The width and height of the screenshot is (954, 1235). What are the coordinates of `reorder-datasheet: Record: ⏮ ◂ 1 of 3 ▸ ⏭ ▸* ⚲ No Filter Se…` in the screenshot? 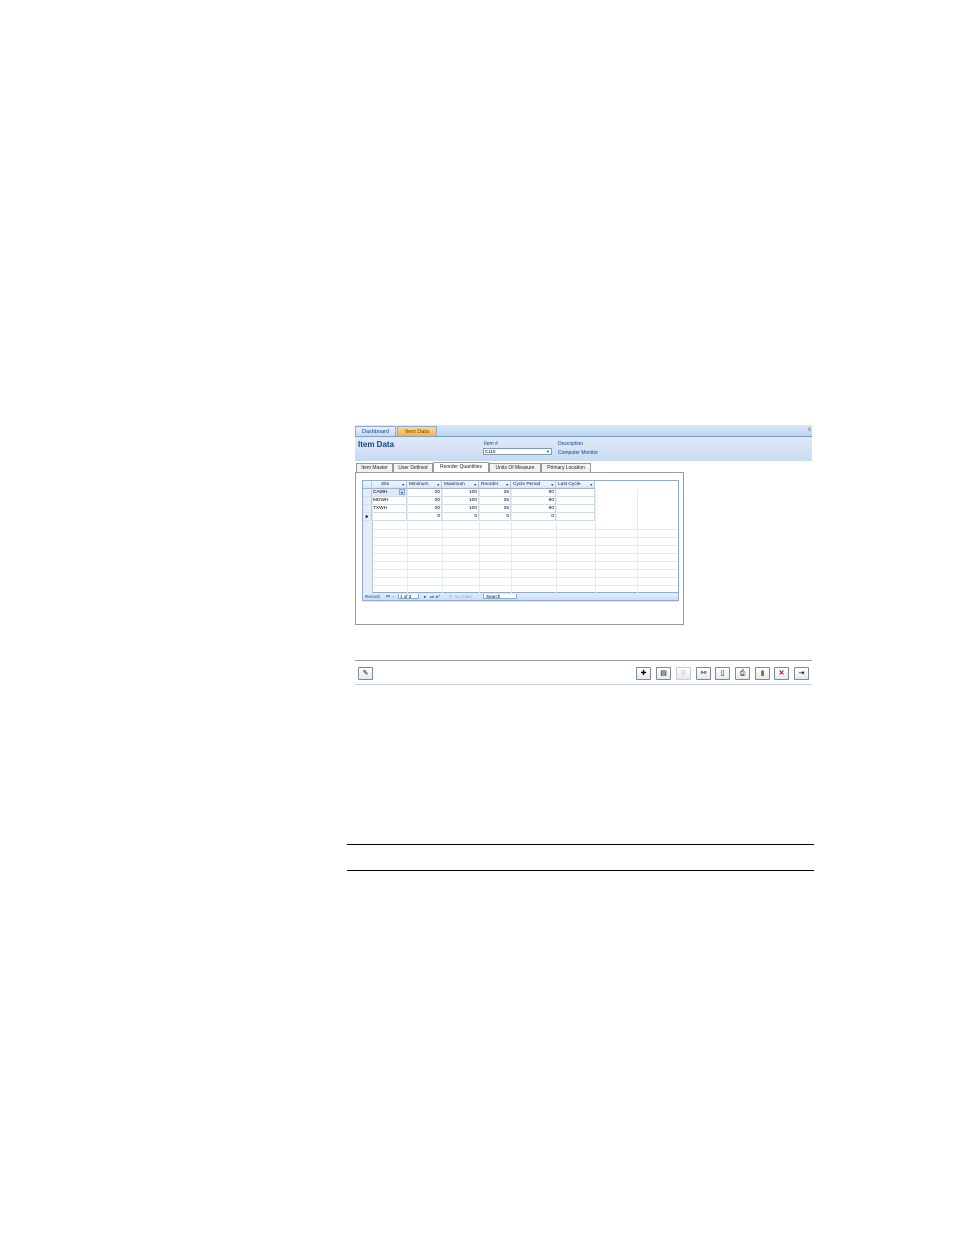 It's located at (520, 541).